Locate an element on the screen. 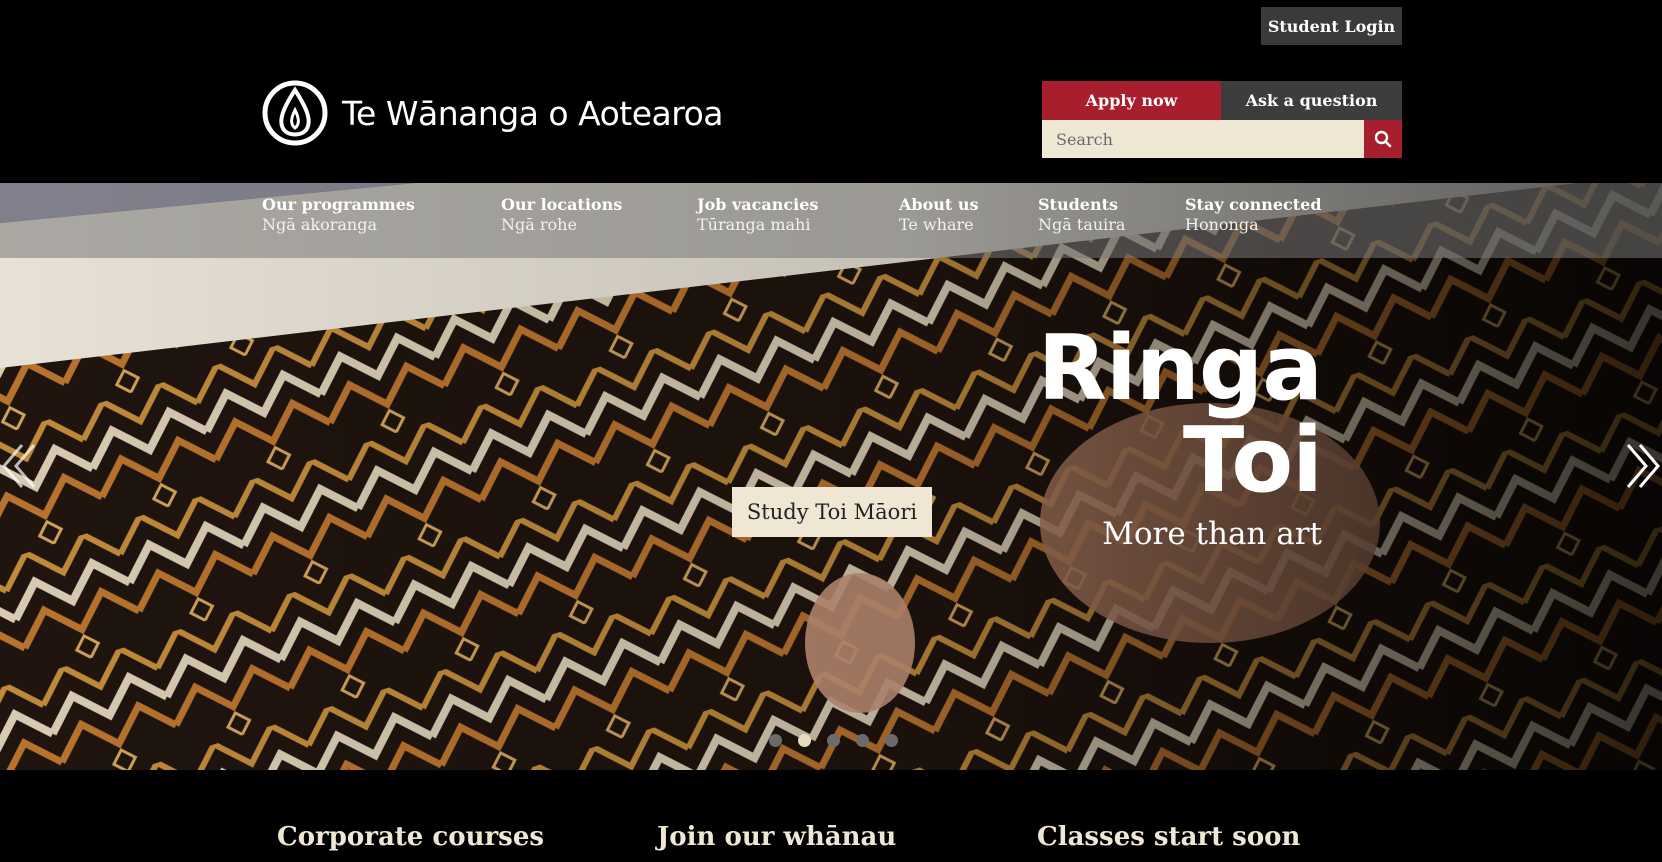 This screenshot has height=862, width=1662. nav-label-mi: Ngā tauira is located at coordinates (1082, 224).